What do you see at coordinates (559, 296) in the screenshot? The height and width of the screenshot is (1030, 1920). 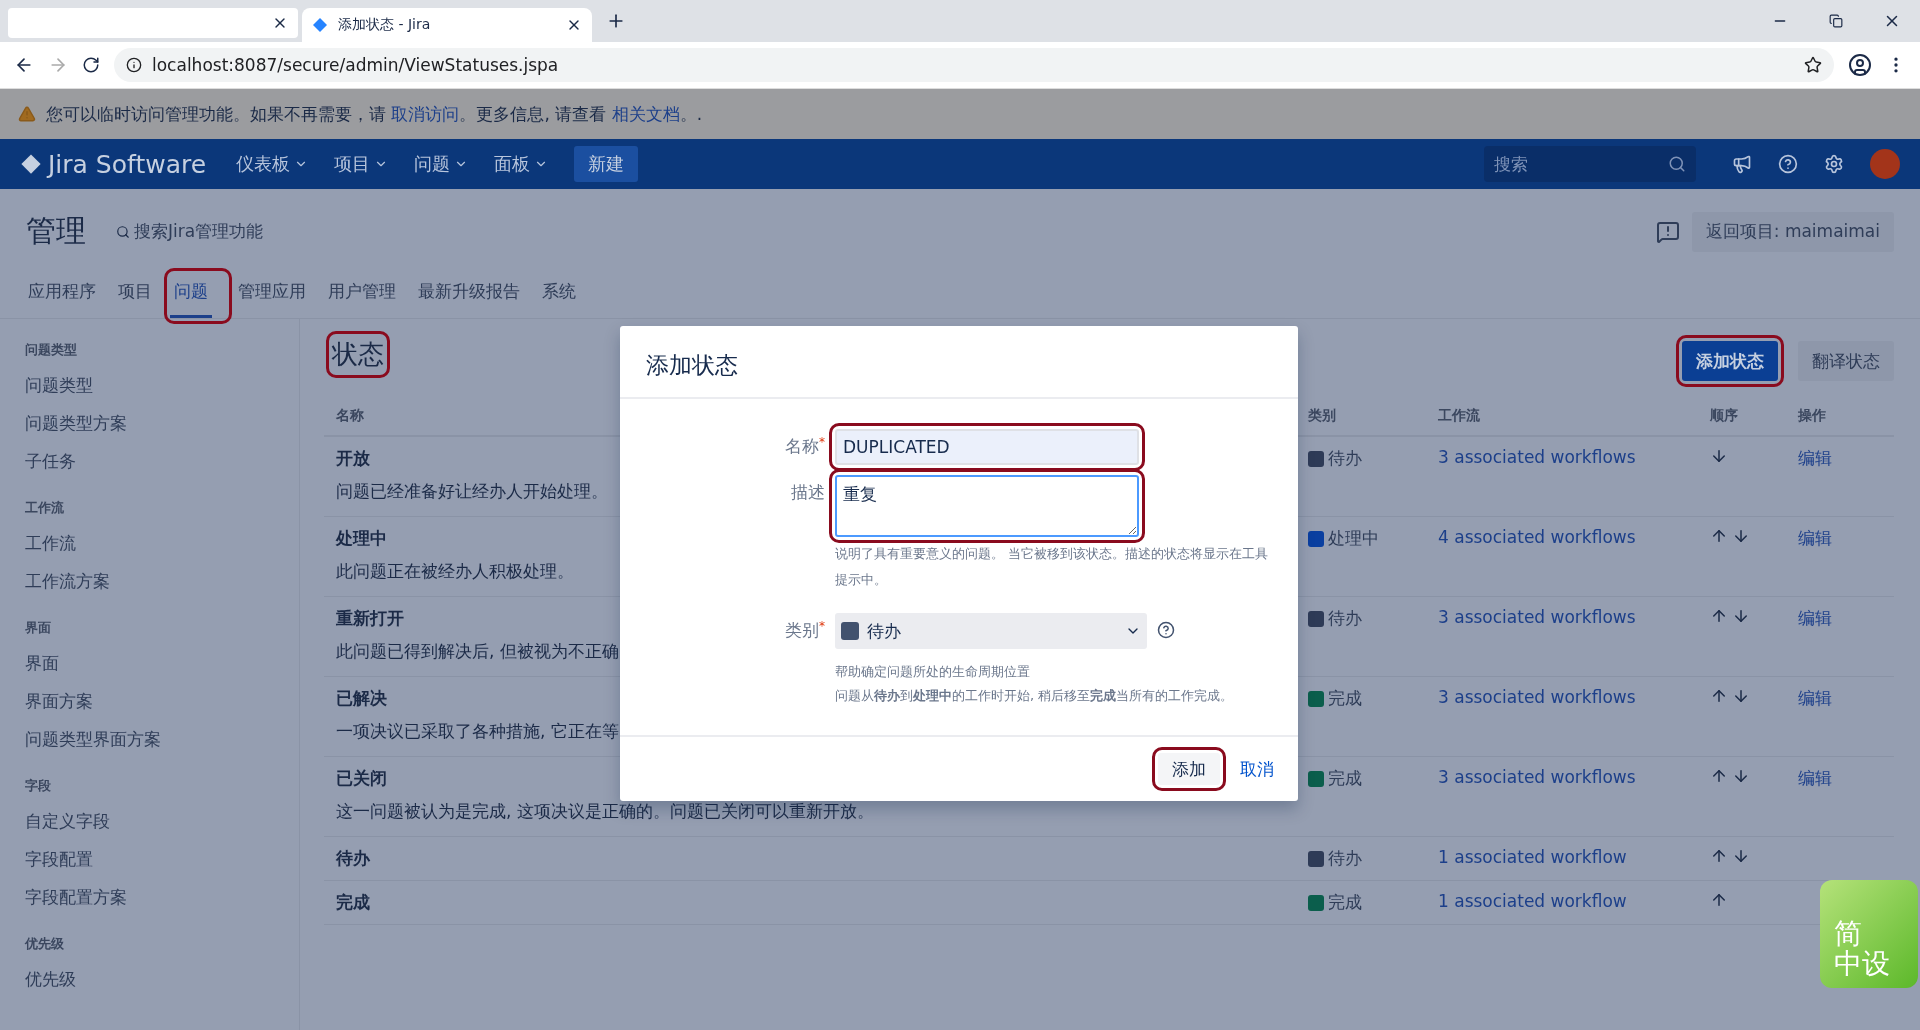 I see `admin-tab: 系统` at bounding box center [559, 296].